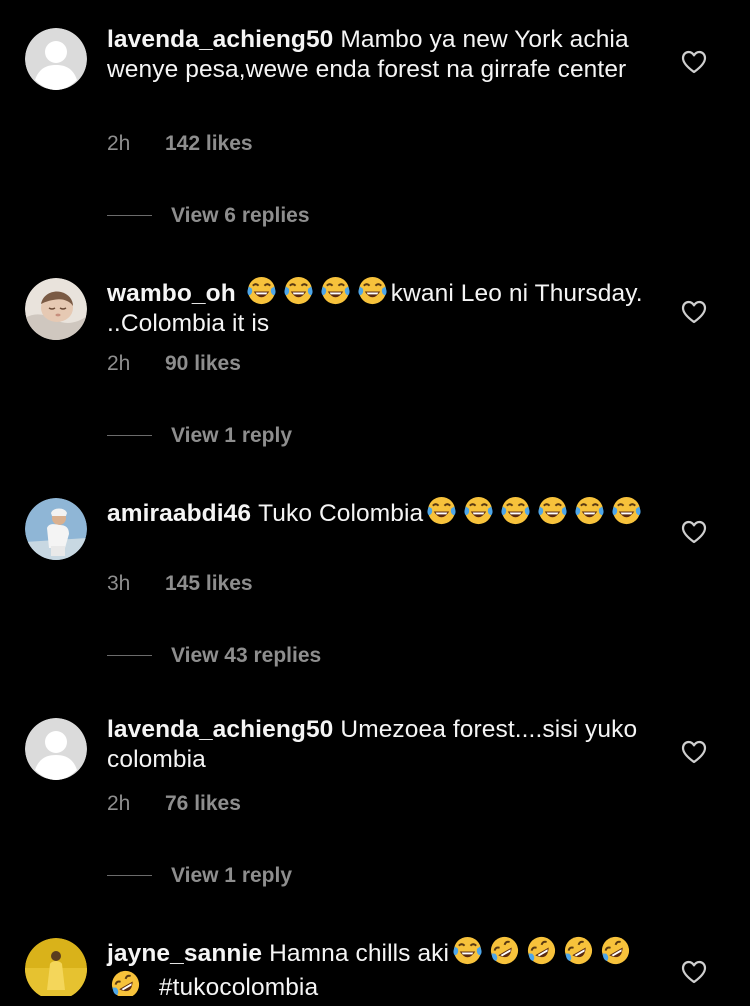  I want to click on baby-photo-avatar-icon, so click(56, 309).